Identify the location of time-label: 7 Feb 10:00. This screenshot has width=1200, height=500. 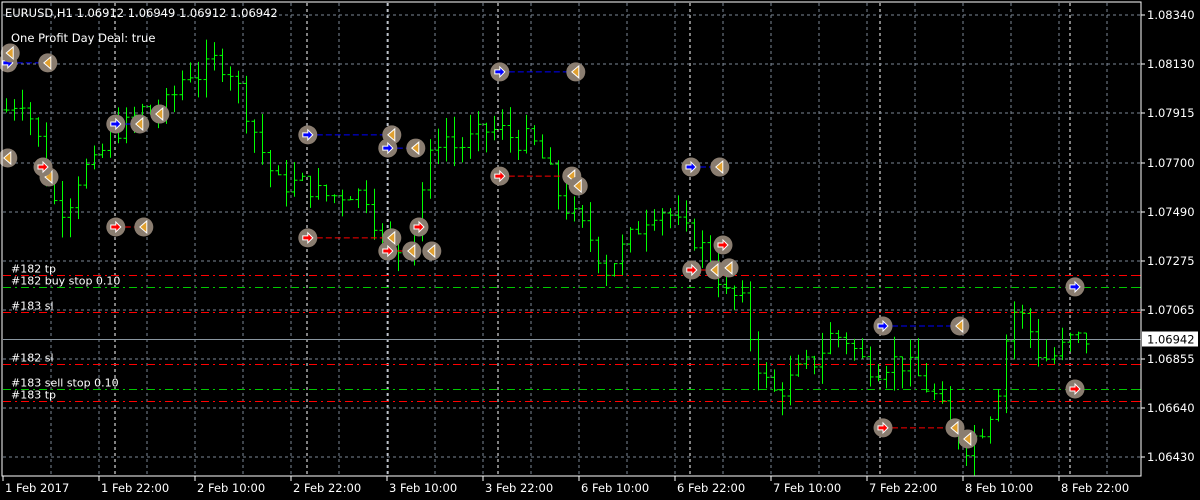
(807, 488).